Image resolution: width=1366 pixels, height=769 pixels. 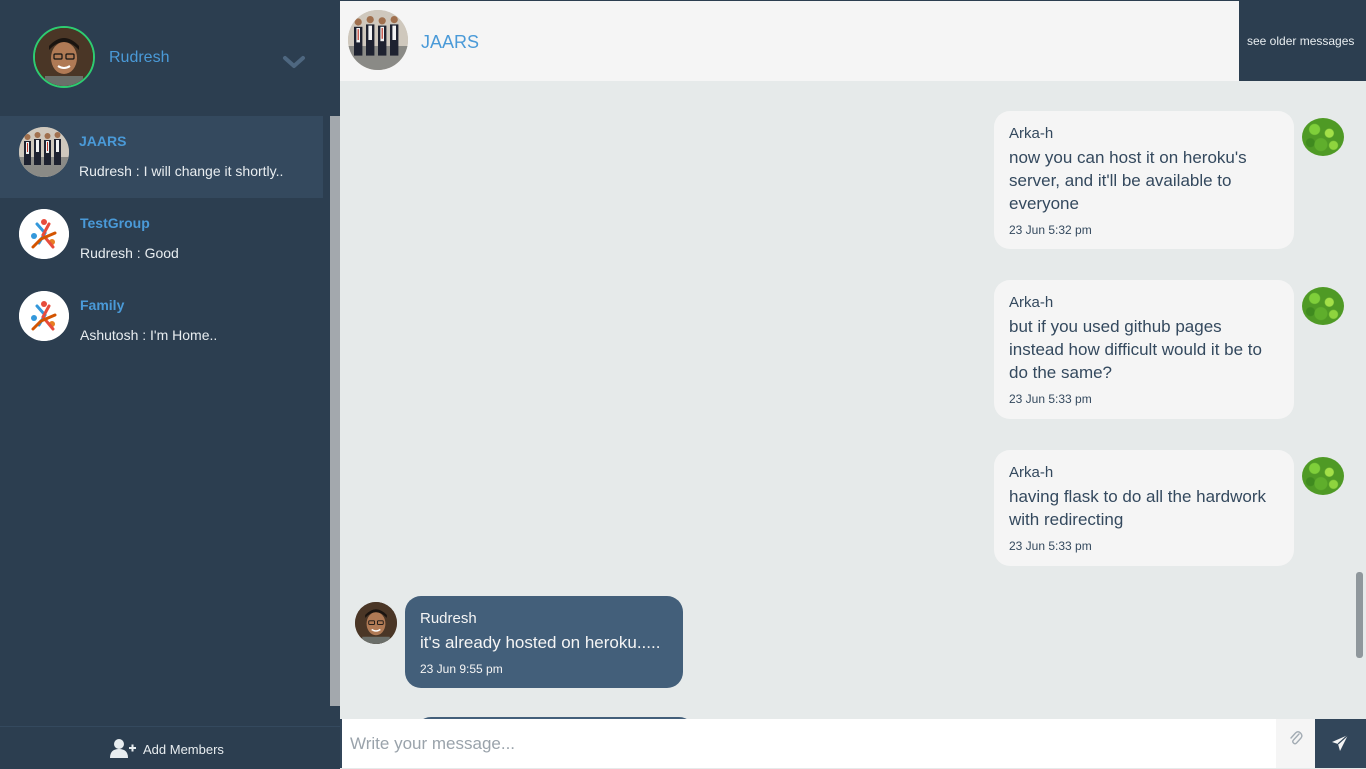 What do you see at coordinates (123, 748) in the screenshot?
I see `add-user-icon` at bounding box center [123, 748].